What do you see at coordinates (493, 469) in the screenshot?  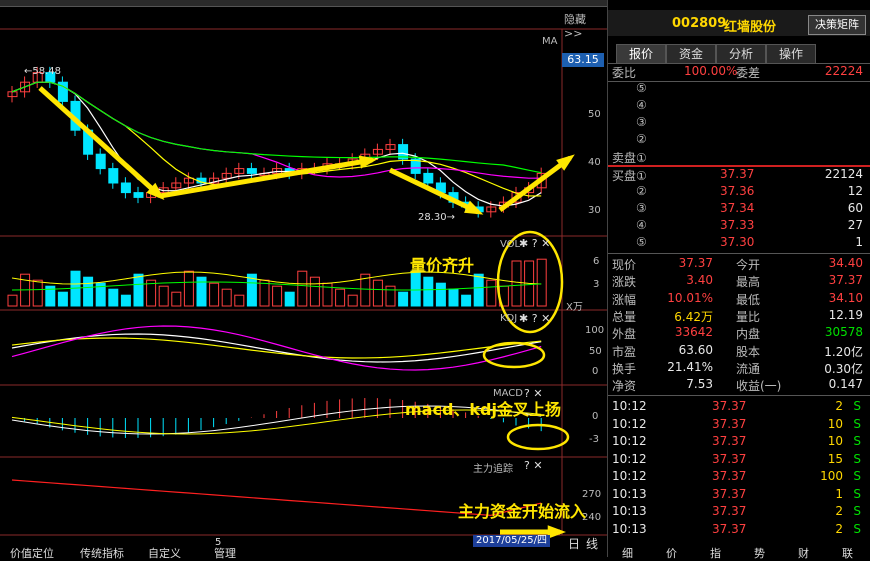 I see `zljz-label: 主力追踪` at bounding box center [493, 469].